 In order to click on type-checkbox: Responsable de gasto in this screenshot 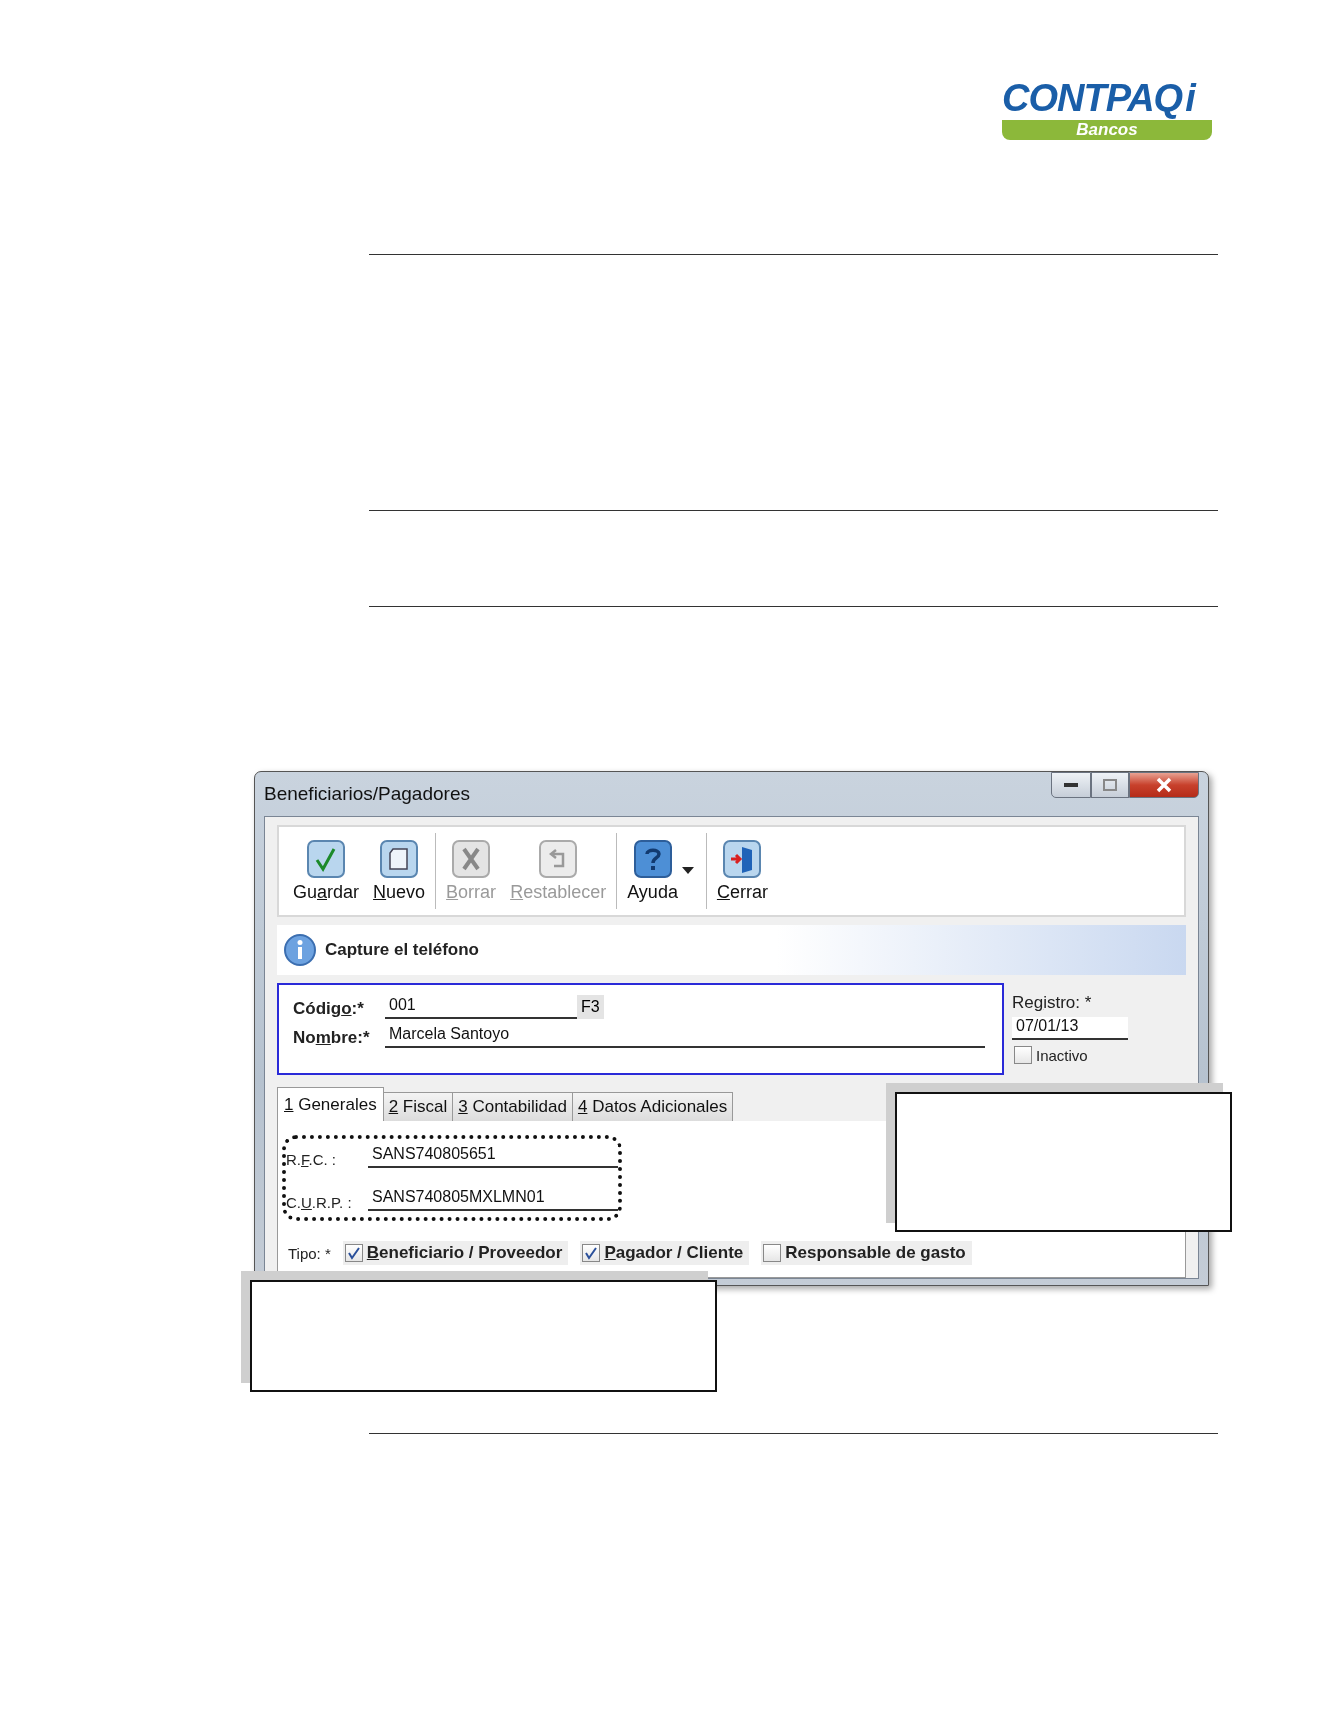, I will do `click(866, 1253)`.